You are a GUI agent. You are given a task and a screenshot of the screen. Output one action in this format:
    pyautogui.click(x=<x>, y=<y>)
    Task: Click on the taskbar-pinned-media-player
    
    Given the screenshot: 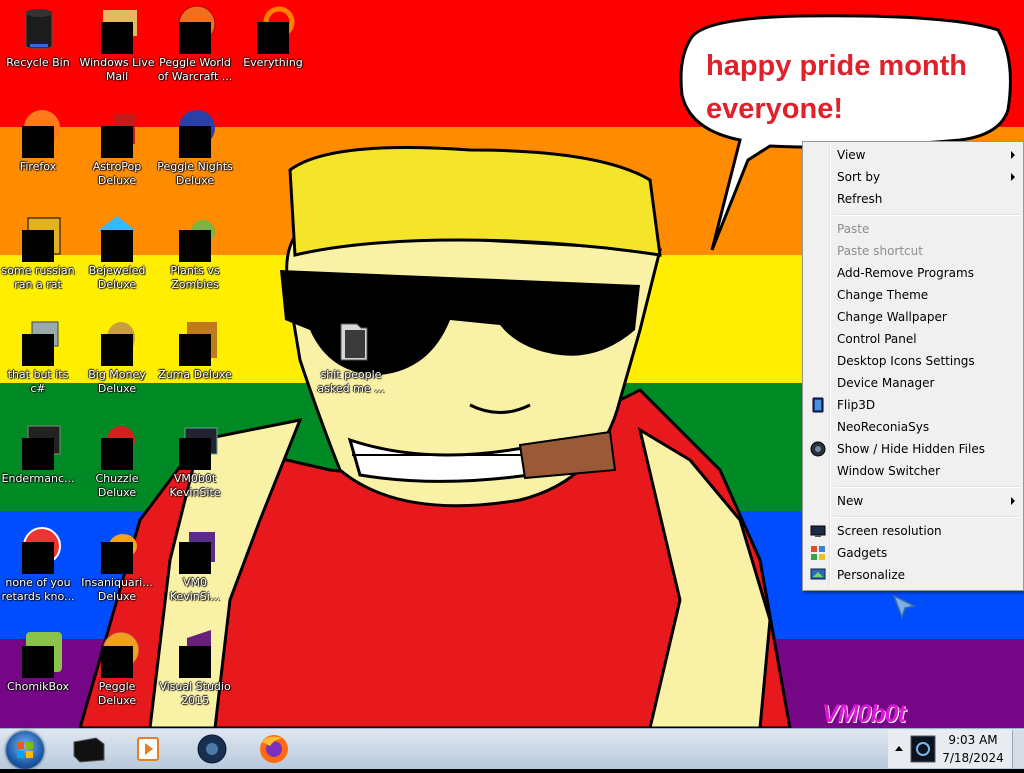 What is the action you would take?
    pyautogui.click(x=148, y=749)
    